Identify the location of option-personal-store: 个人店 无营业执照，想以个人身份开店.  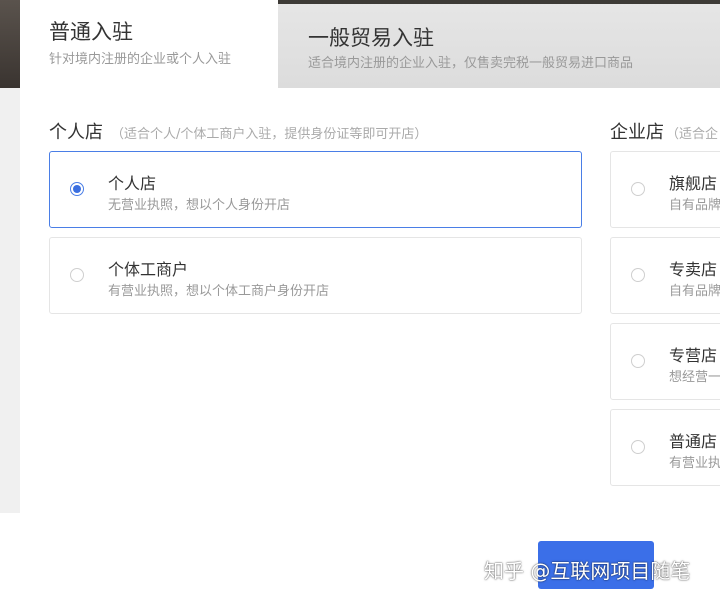
(315, 189).